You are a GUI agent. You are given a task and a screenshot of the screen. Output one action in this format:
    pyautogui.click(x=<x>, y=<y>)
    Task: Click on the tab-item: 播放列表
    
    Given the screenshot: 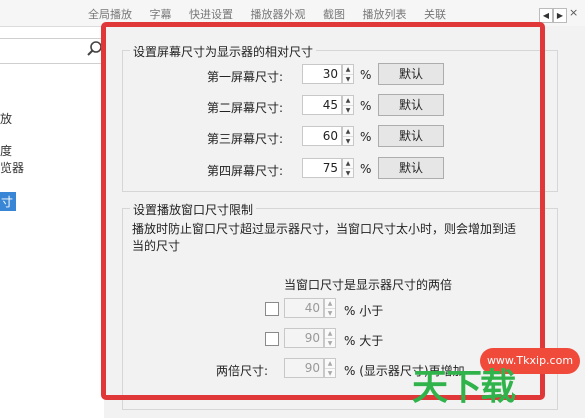 What is the action you would take?
    pyautogui.click(x=385, y=14)
    